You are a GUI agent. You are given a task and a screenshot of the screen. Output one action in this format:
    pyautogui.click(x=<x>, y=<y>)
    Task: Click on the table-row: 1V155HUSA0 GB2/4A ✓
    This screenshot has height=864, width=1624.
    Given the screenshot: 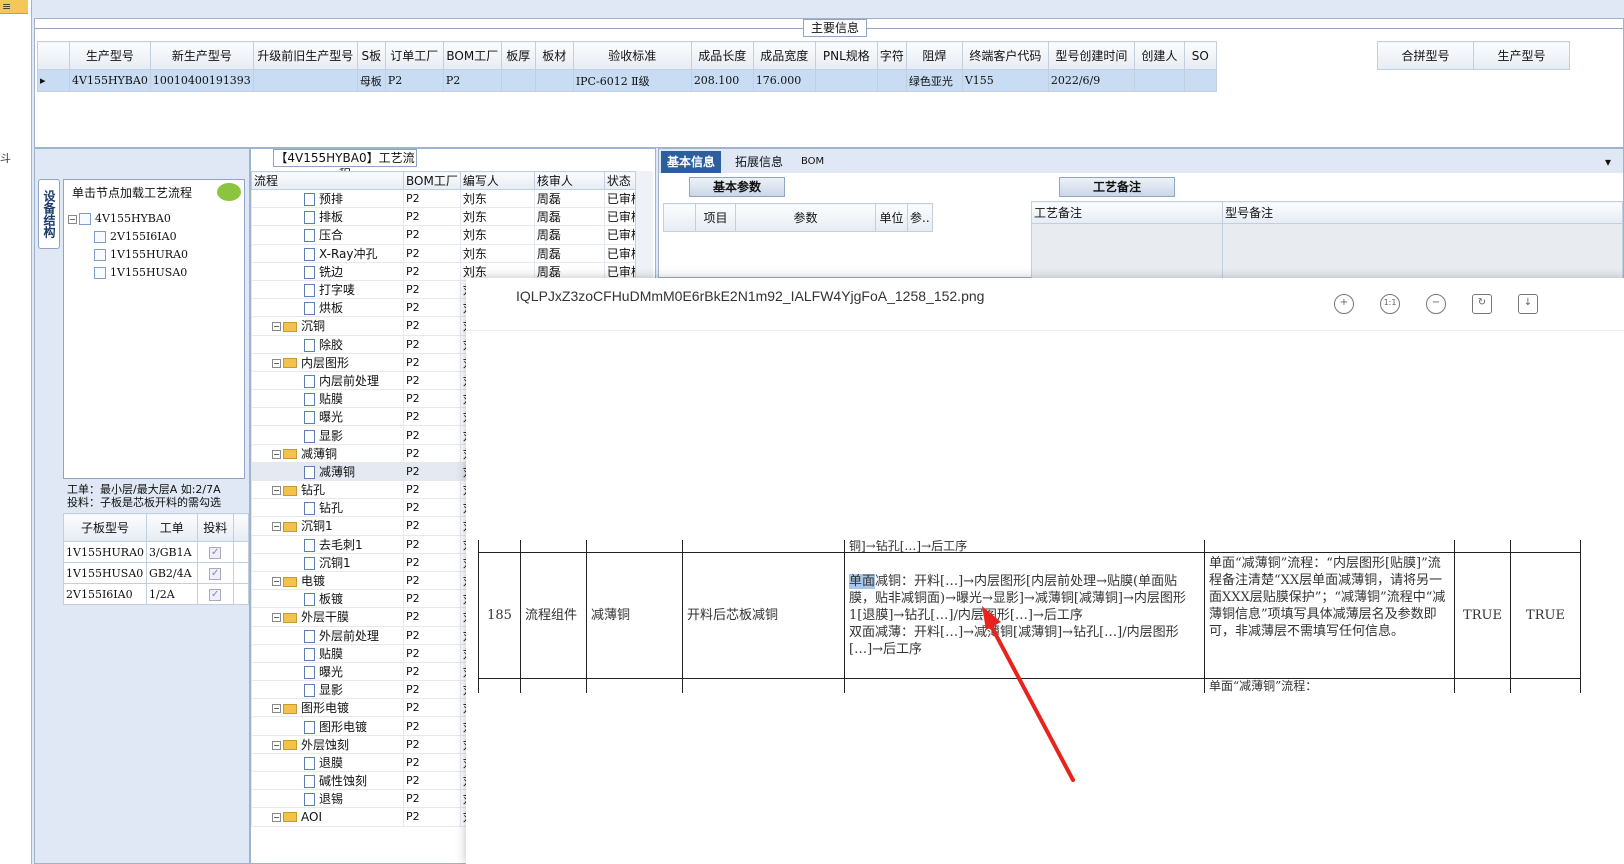 What is the action you would take?
    pyautogui.click(x=156, y=573)
    